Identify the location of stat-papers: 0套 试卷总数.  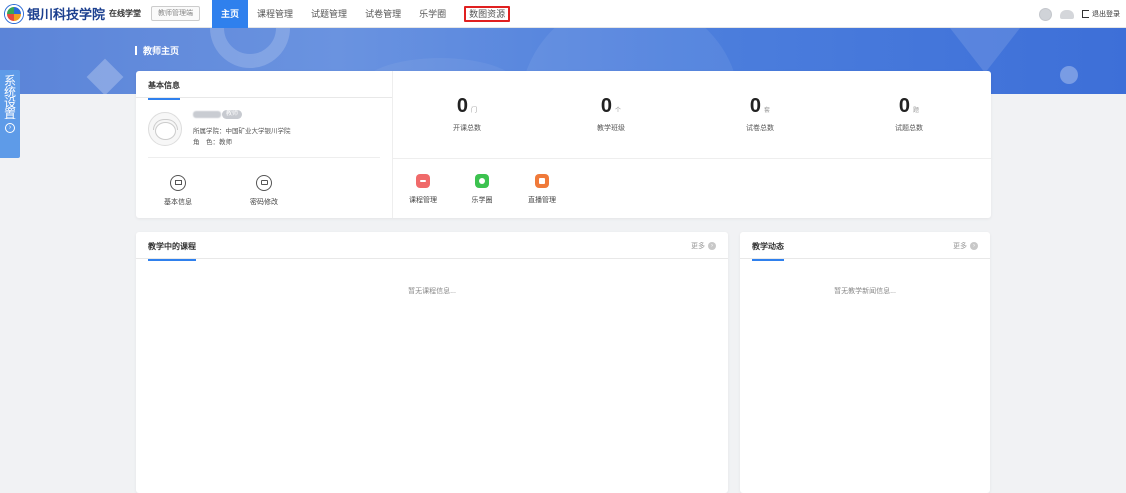
(760, 114).